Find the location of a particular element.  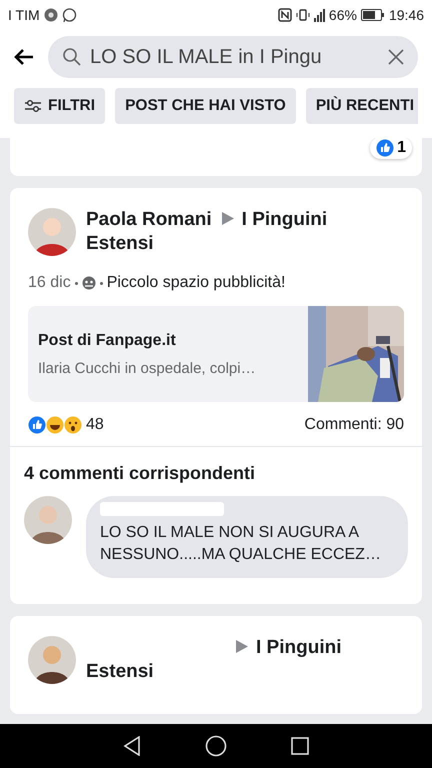

vibrate-icon is located at coordinates (303, 15).